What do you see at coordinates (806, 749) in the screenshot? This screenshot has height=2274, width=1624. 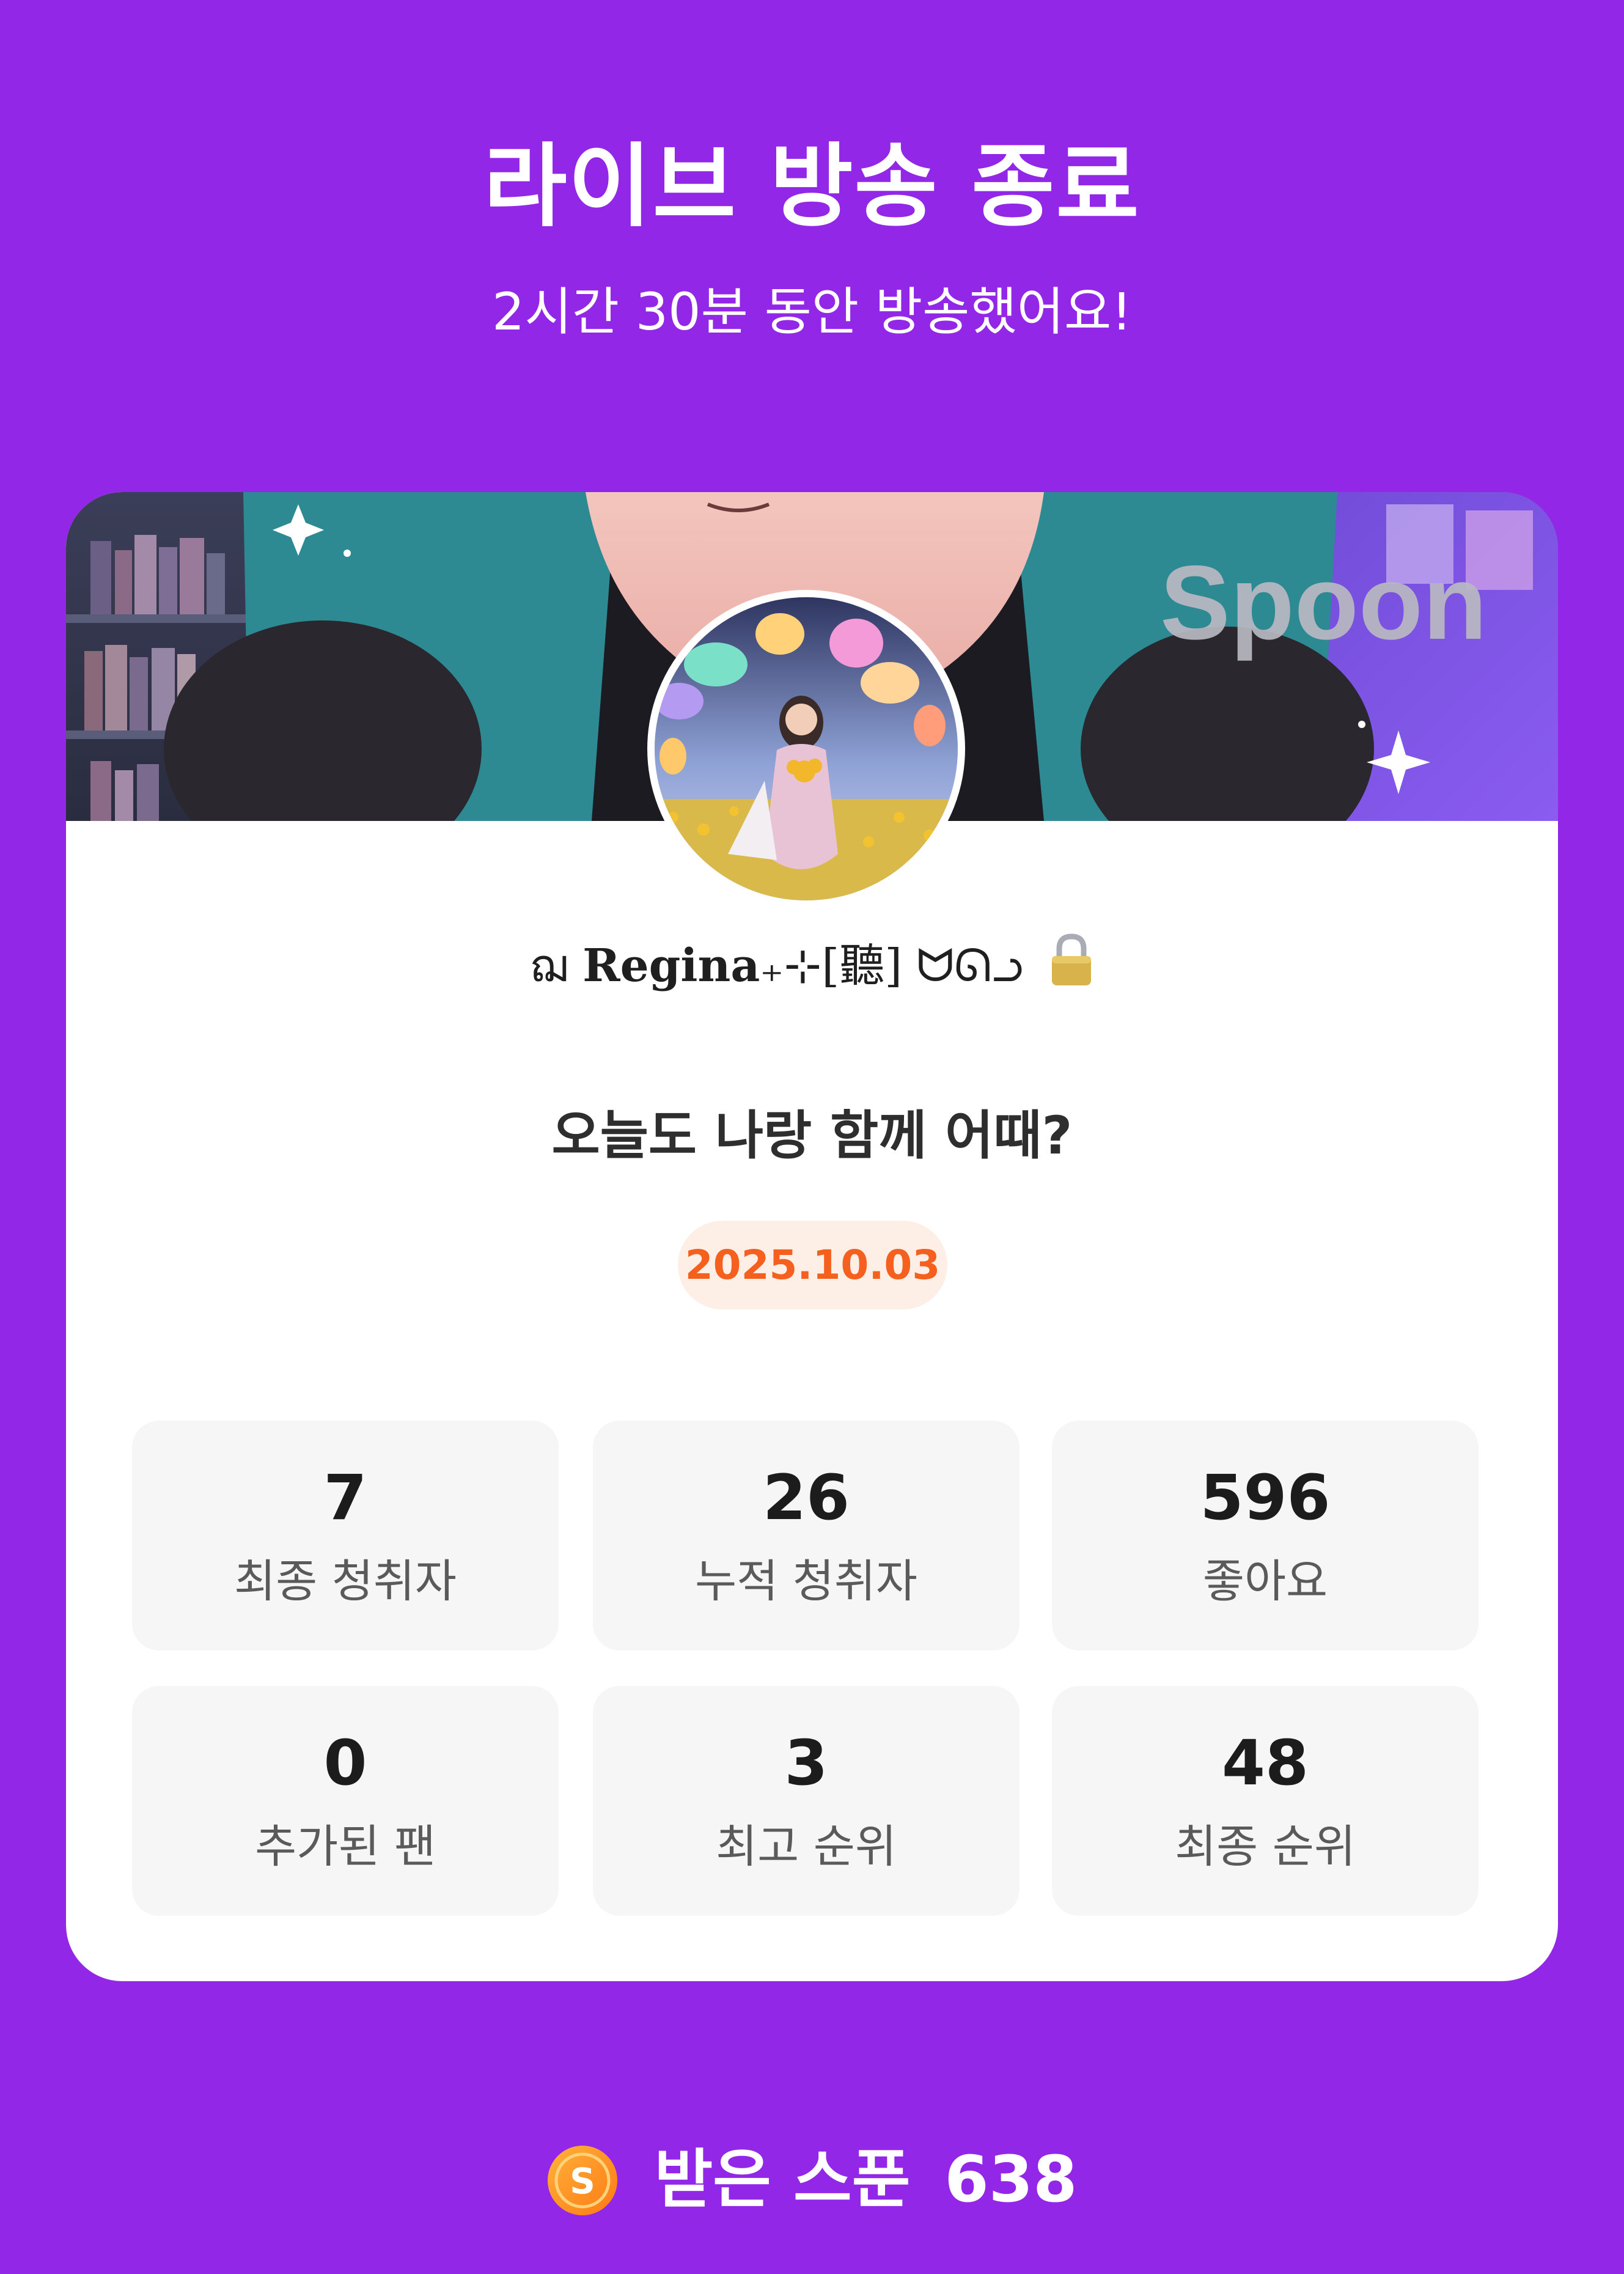 I see `profile-avatar` at bounding box center [806, 749].